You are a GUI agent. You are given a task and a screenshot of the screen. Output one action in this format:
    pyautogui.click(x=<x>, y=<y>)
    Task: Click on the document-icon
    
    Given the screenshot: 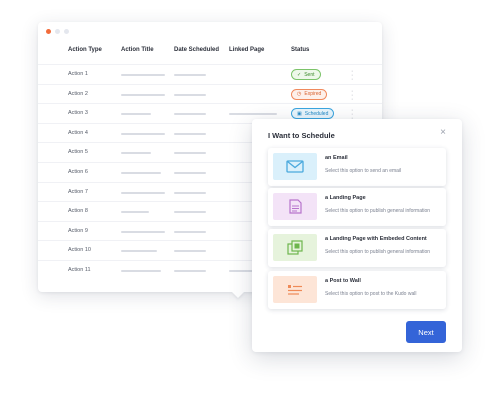 What is the action you would take?
    pyautogui.click(x=295, y=206)
    